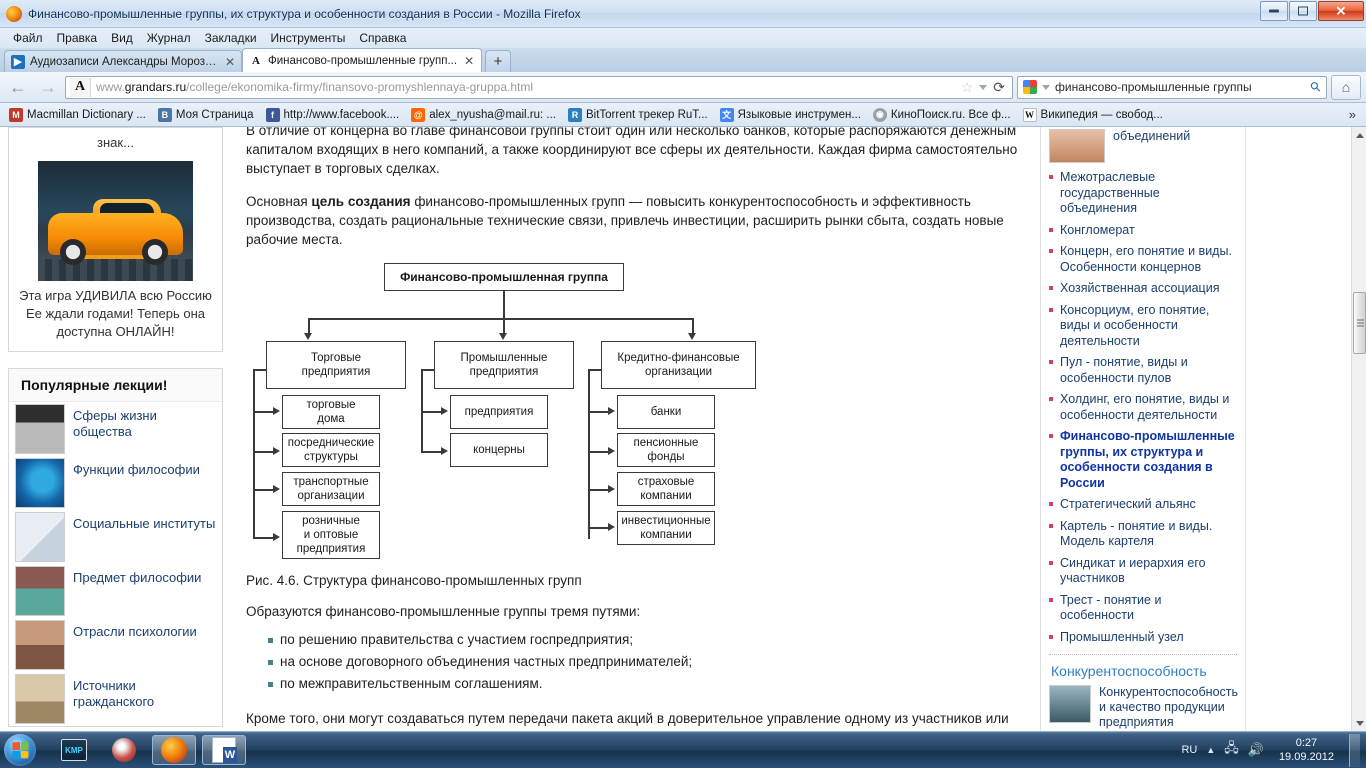  Describe the element at coordinates (1189, 750) in the screenshot. I see `language-indicator: RU` at that location.